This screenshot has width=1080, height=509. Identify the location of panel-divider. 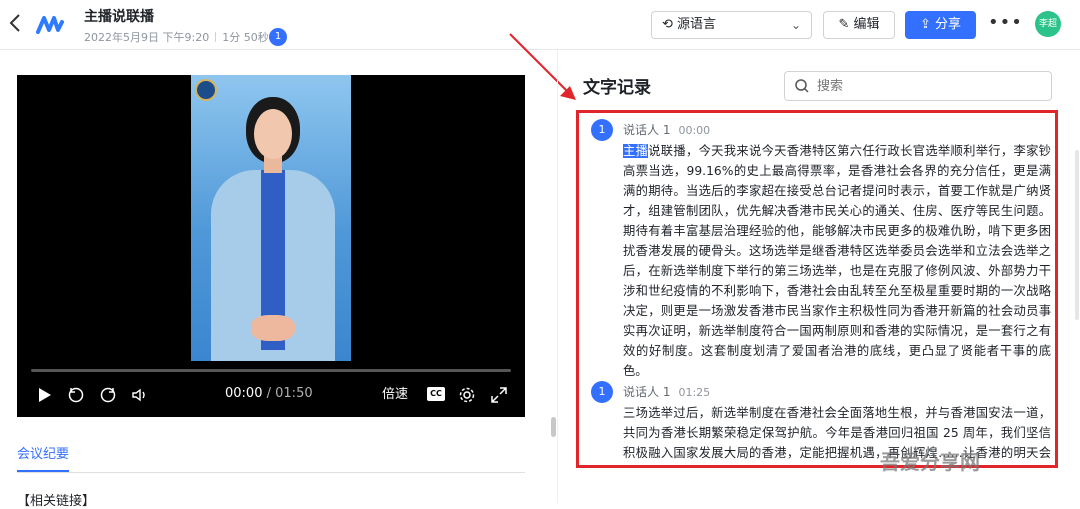
(557, 276).